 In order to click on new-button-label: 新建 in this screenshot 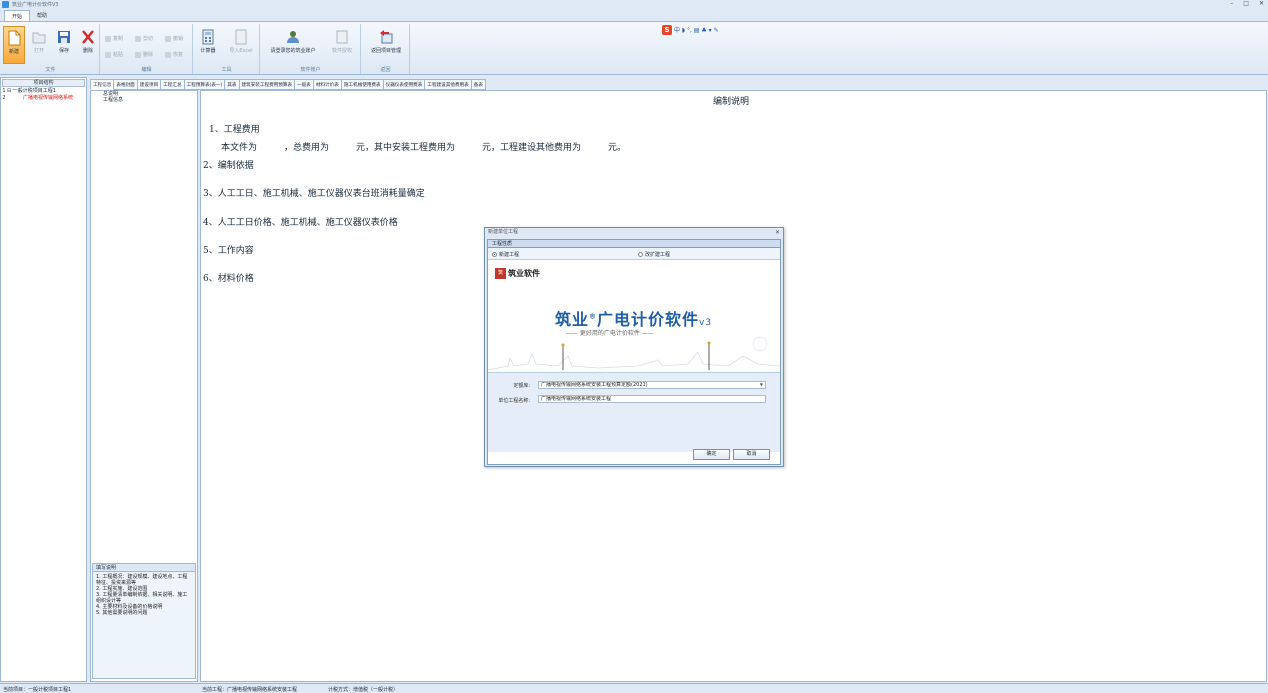, I will do `click(13, 52)`.